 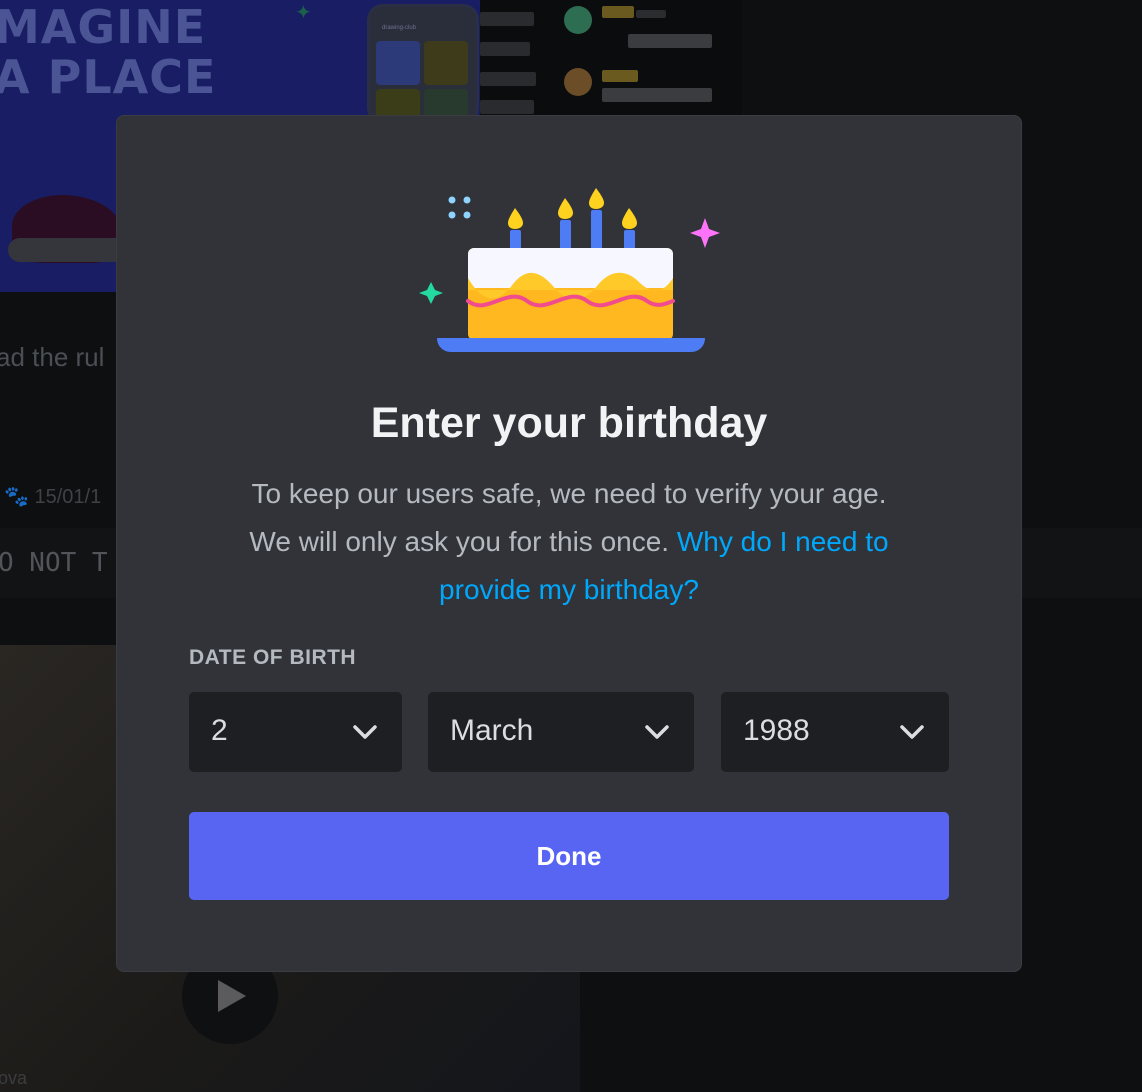 I want to click on month-select-value: March, so click(x=492, y=730).